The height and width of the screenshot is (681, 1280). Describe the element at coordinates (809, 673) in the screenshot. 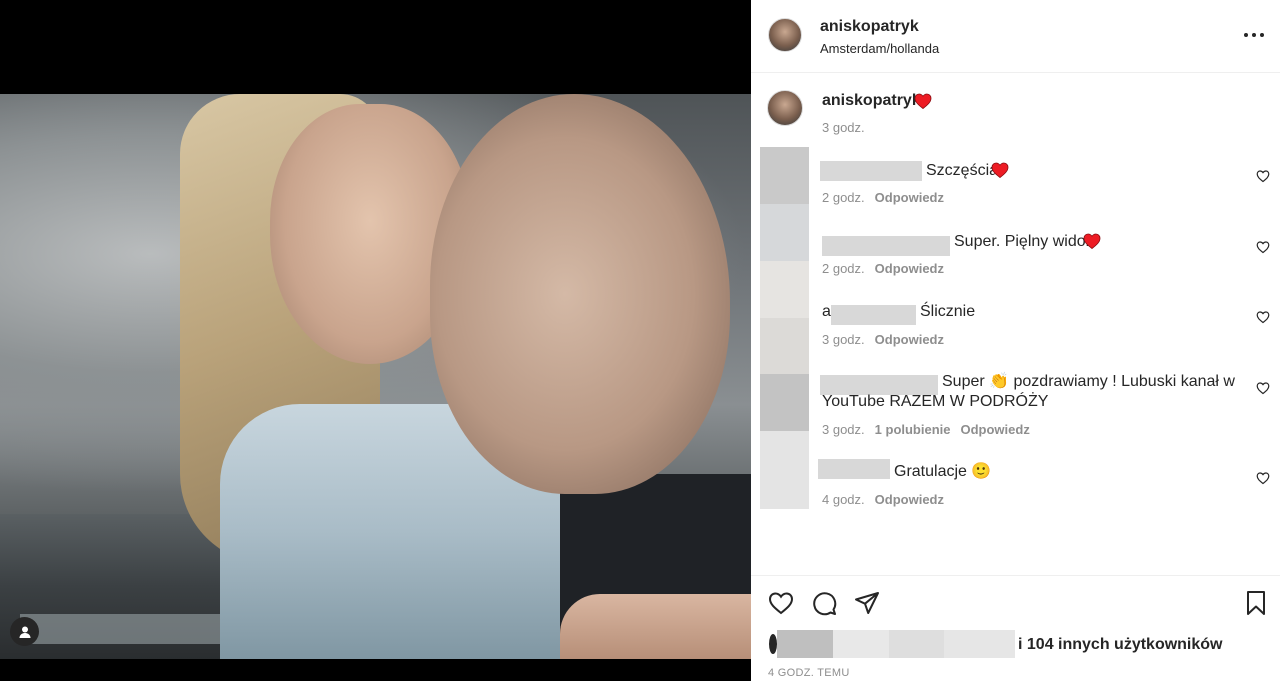

I see `post-timestamp: 4 GODZ. TEMU` at that location.